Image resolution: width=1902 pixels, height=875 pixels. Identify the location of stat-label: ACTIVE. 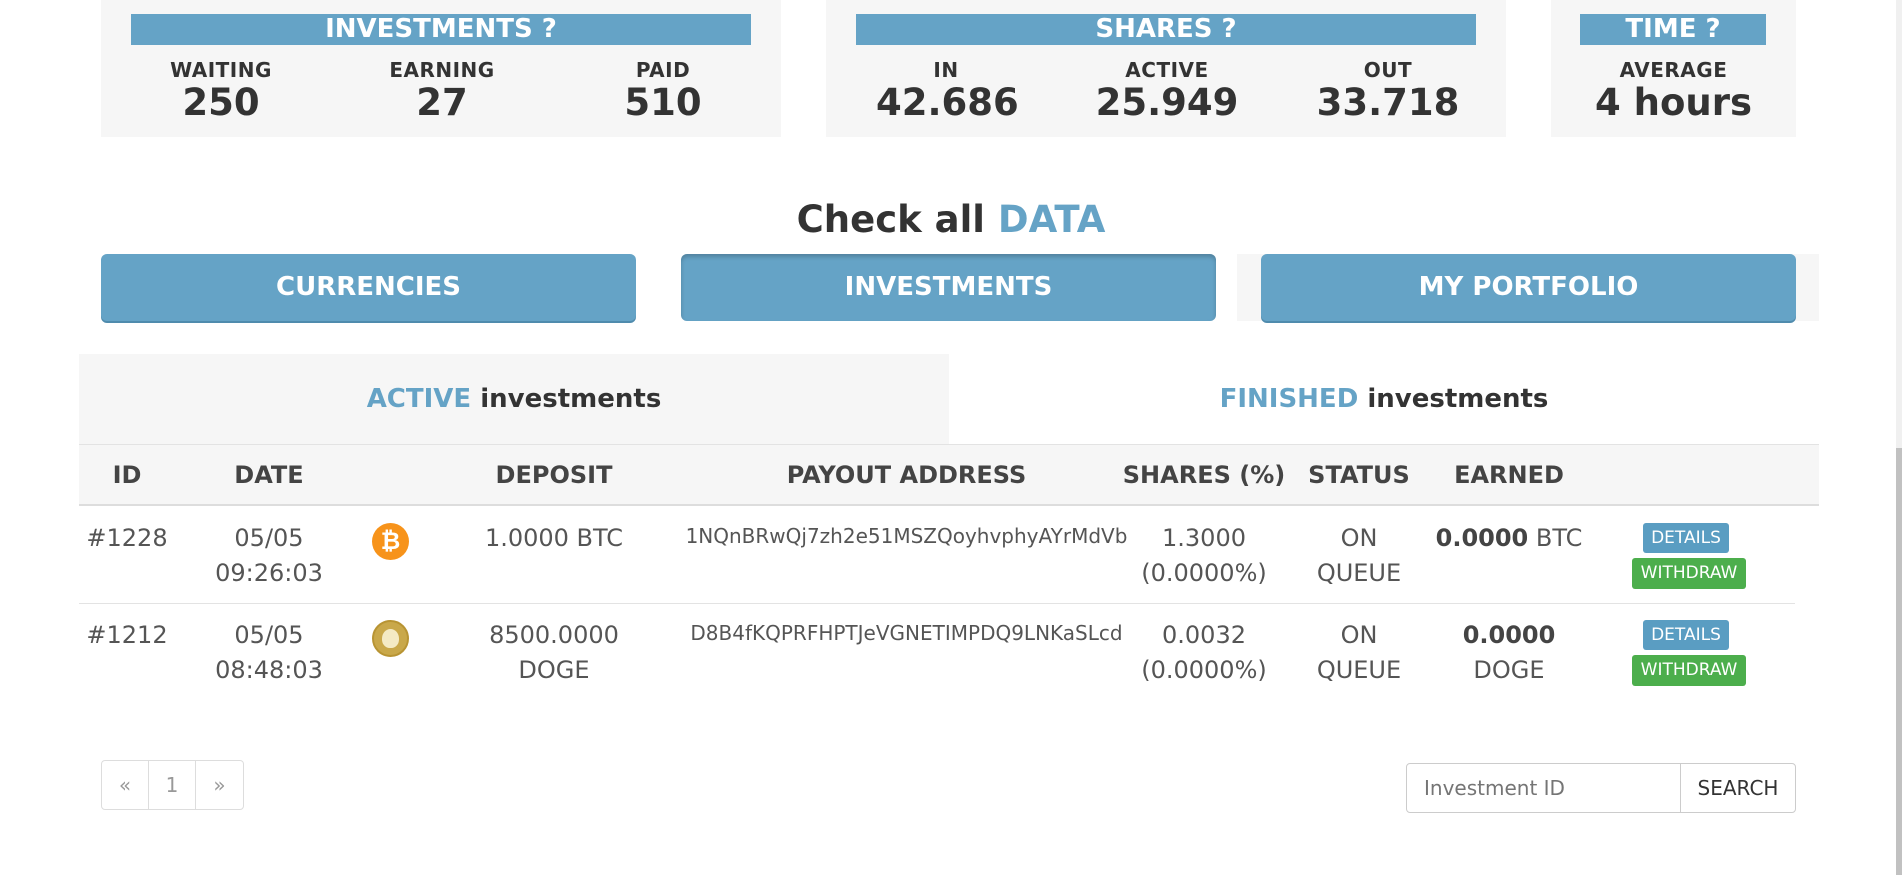
(1167, 70).